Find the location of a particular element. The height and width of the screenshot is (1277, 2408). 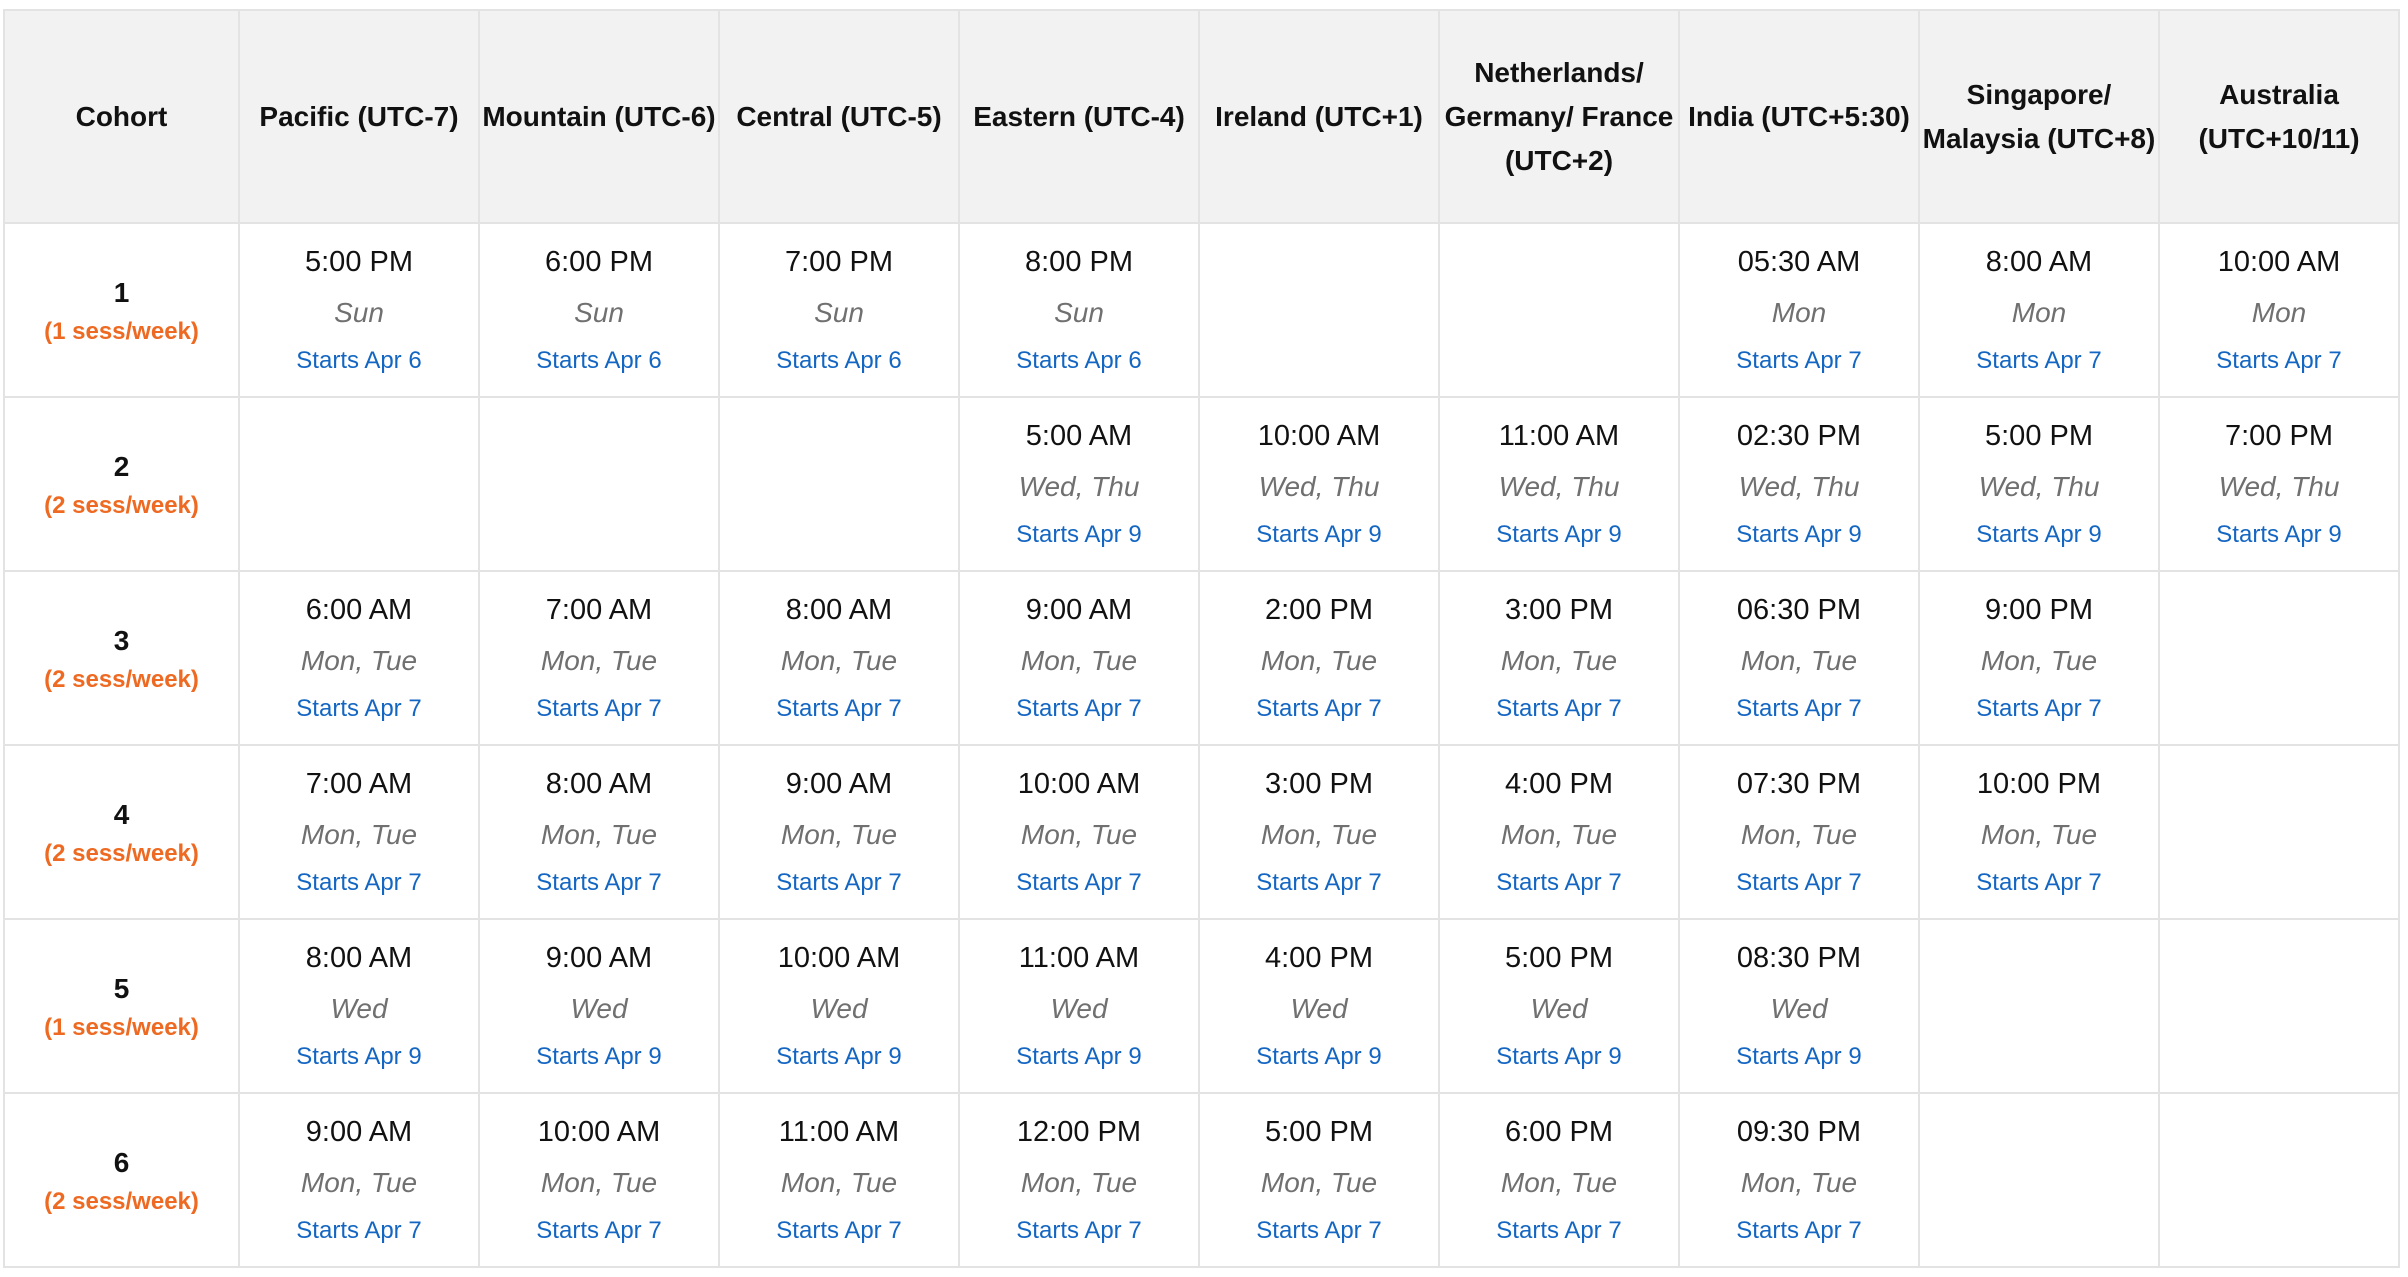

header-netherlands-germany-france: Netherlands/ Germany/ France (UTC+2) is located at coordinates (1559, 116).